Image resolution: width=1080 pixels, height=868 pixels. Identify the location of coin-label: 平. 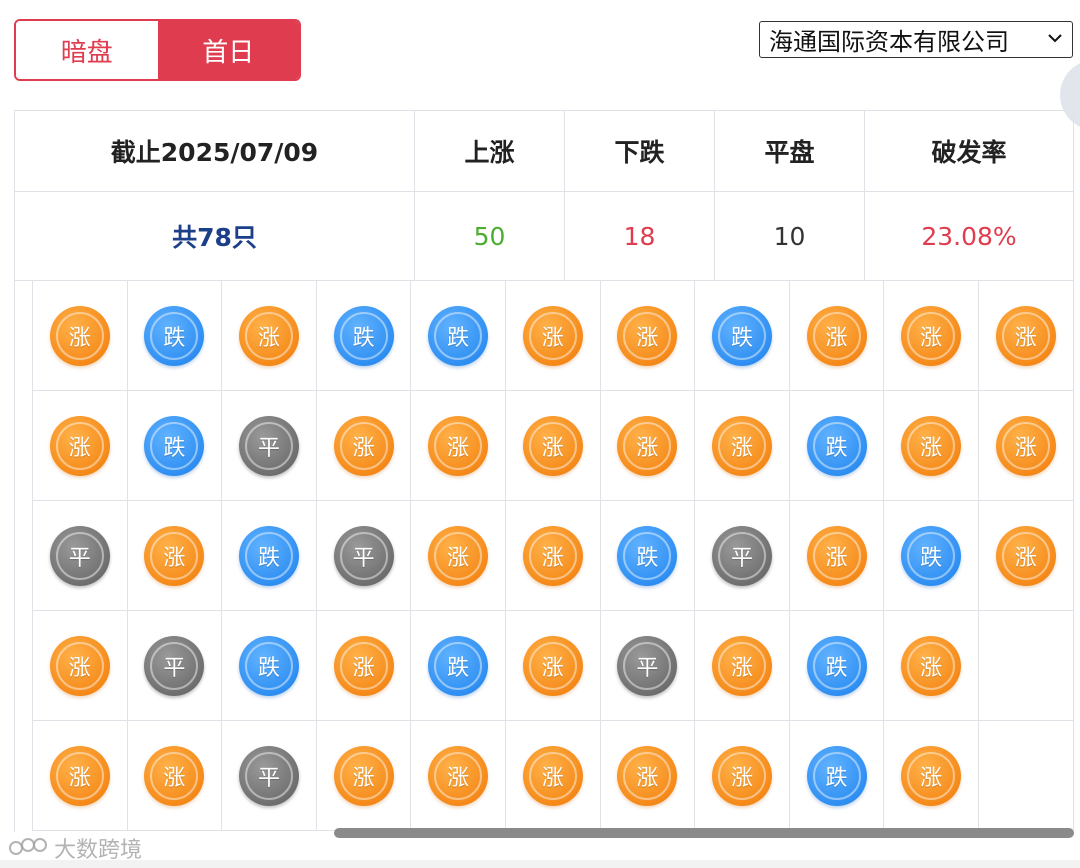
(268, 448).